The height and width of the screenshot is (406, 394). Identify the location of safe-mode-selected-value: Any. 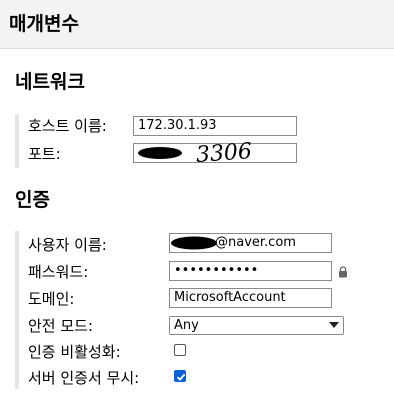
(186, 325).